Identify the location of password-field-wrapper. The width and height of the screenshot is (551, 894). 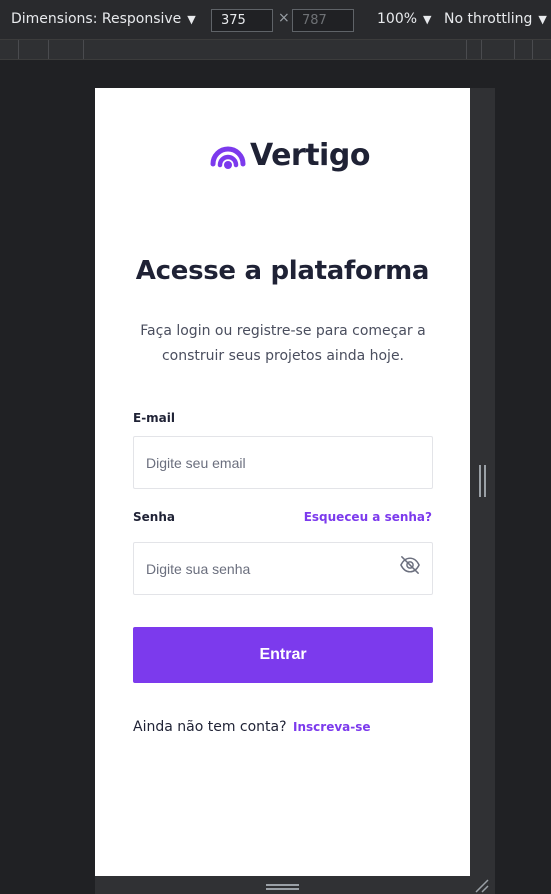
(283, 568).